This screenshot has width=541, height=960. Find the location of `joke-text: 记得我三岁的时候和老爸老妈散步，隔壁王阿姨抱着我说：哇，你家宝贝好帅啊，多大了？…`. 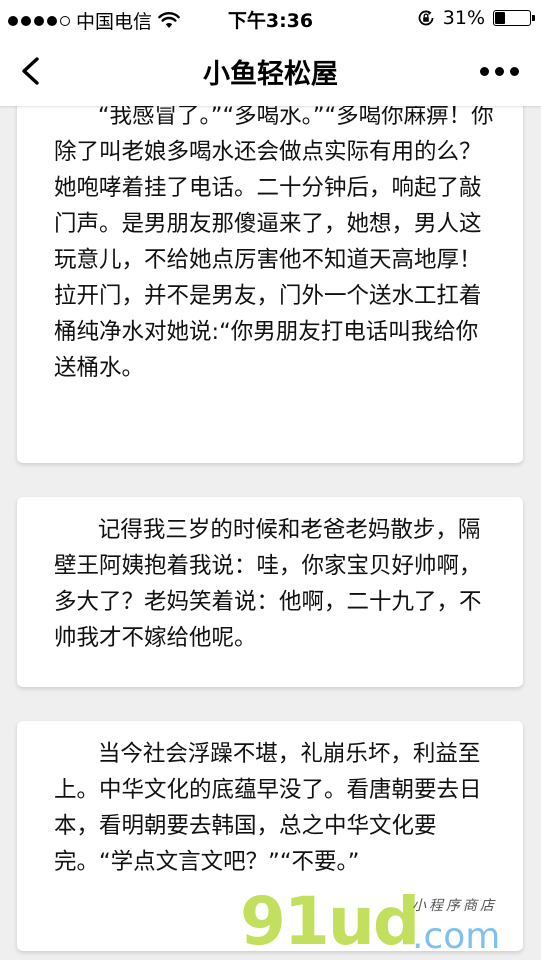

joke-text: 记得我三岁的时候和老爸老妈散步，隔壁王阿姨抱着我说：哇，你家宝贝好帅啊，多大了？… is located at coordinates (268, 584).